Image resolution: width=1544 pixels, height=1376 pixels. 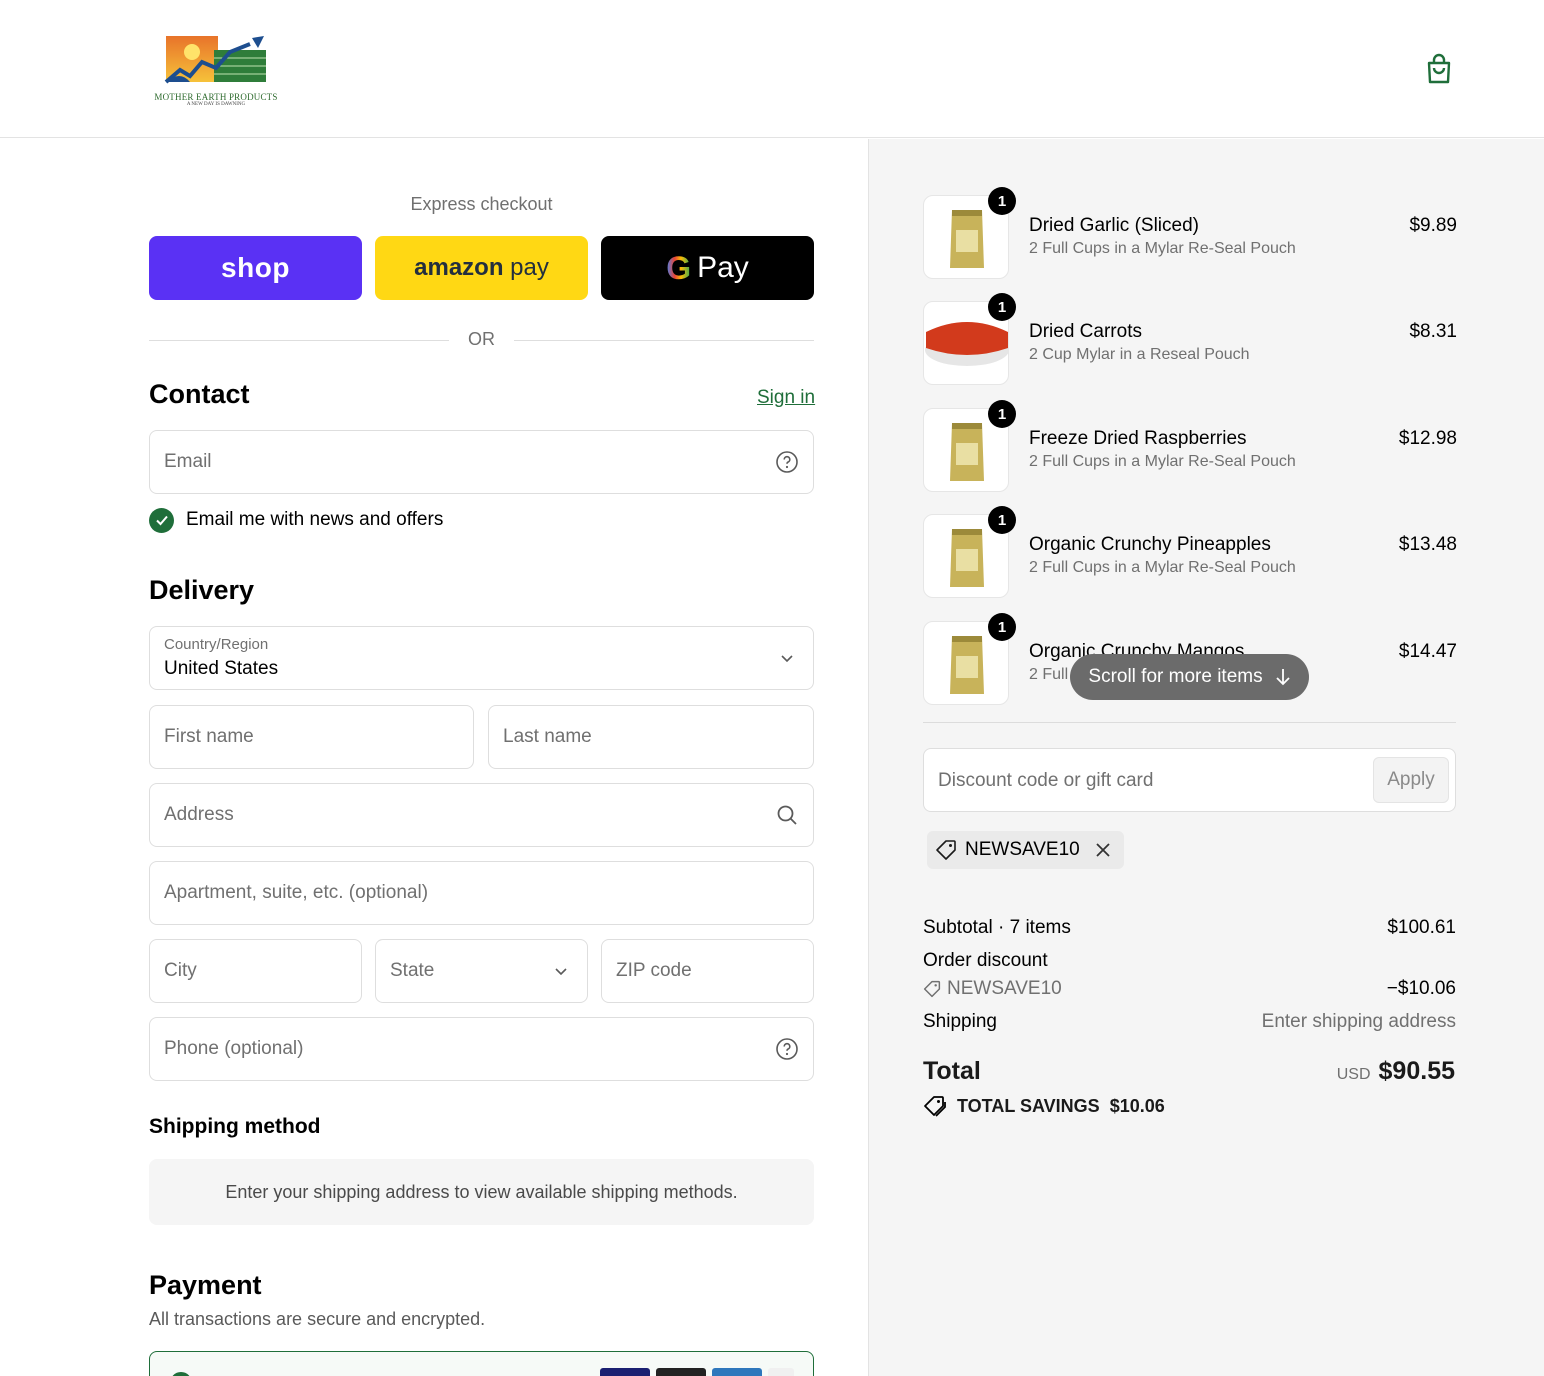 I want to click on amazon-logo-text: amazon, so click(x=459, y=267).